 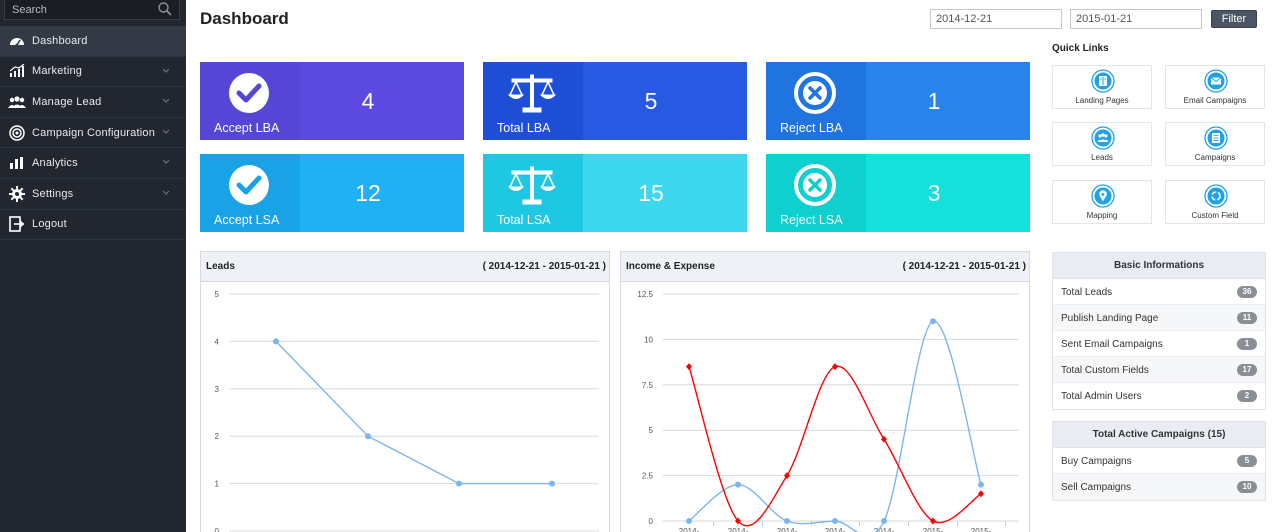 What do you see at coordinates (1159, 370) in the screenshot?
I see `info-row-total-custom-fields: Total Custom Fields 17` at bounding box center [1159, 370].